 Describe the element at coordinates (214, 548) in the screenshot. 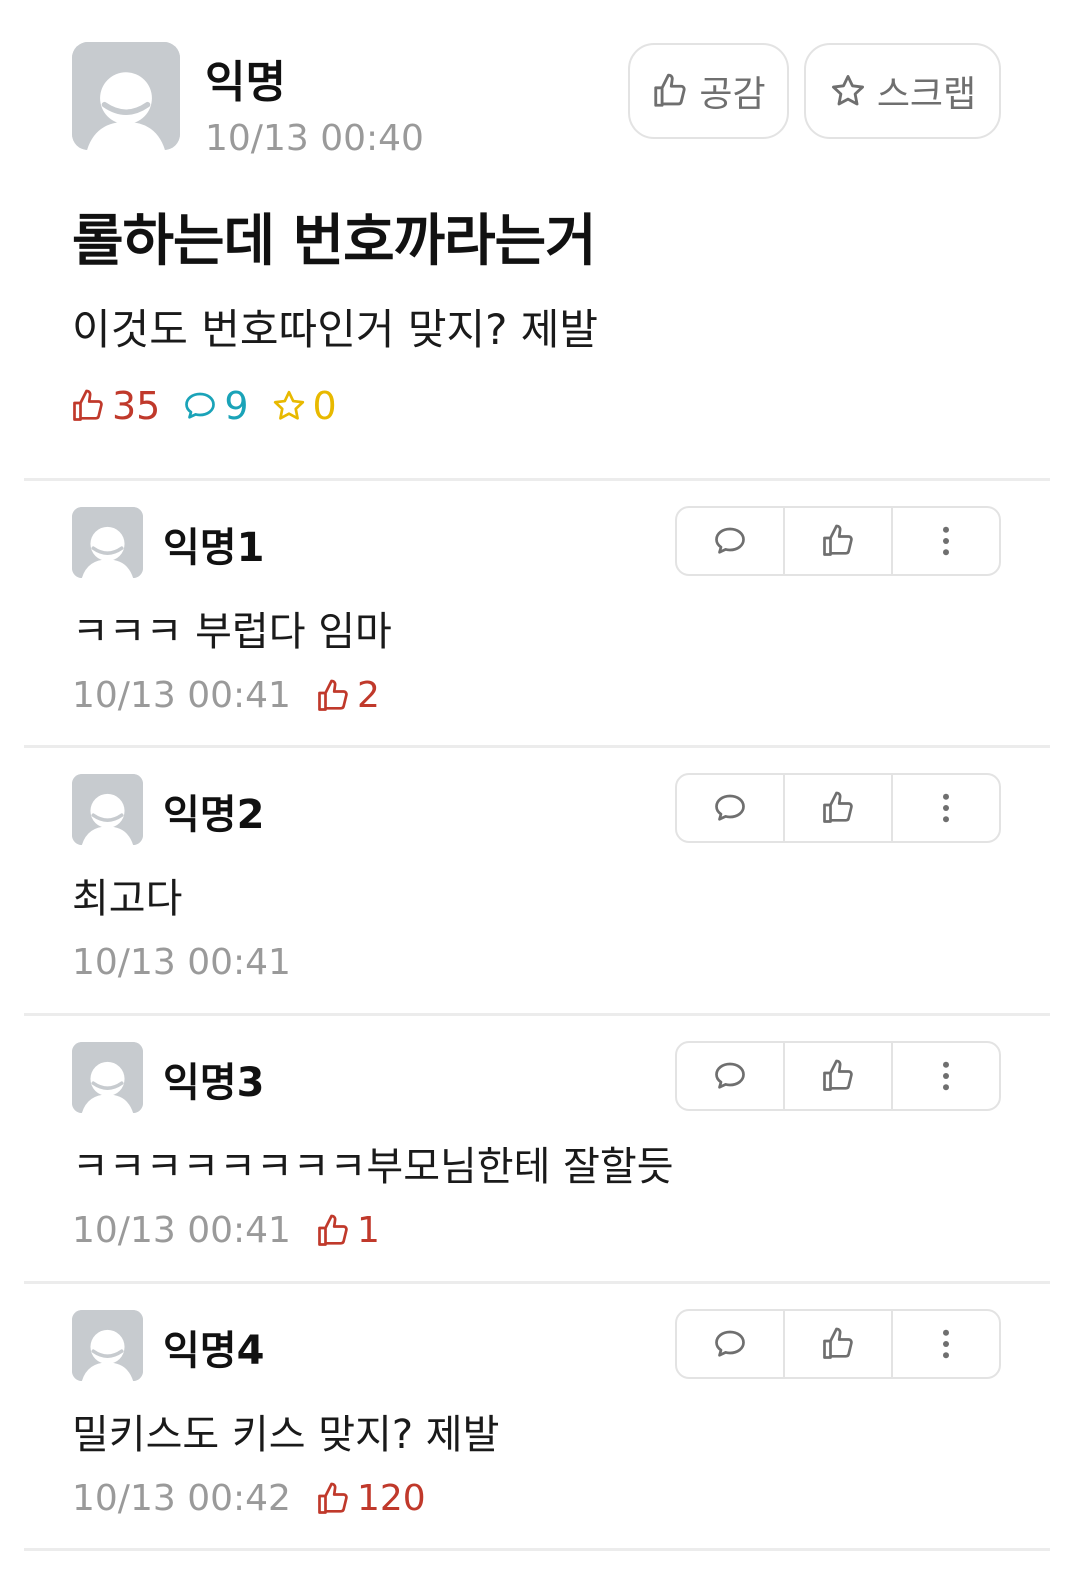

I see `comment-author: 익명1` at that location.